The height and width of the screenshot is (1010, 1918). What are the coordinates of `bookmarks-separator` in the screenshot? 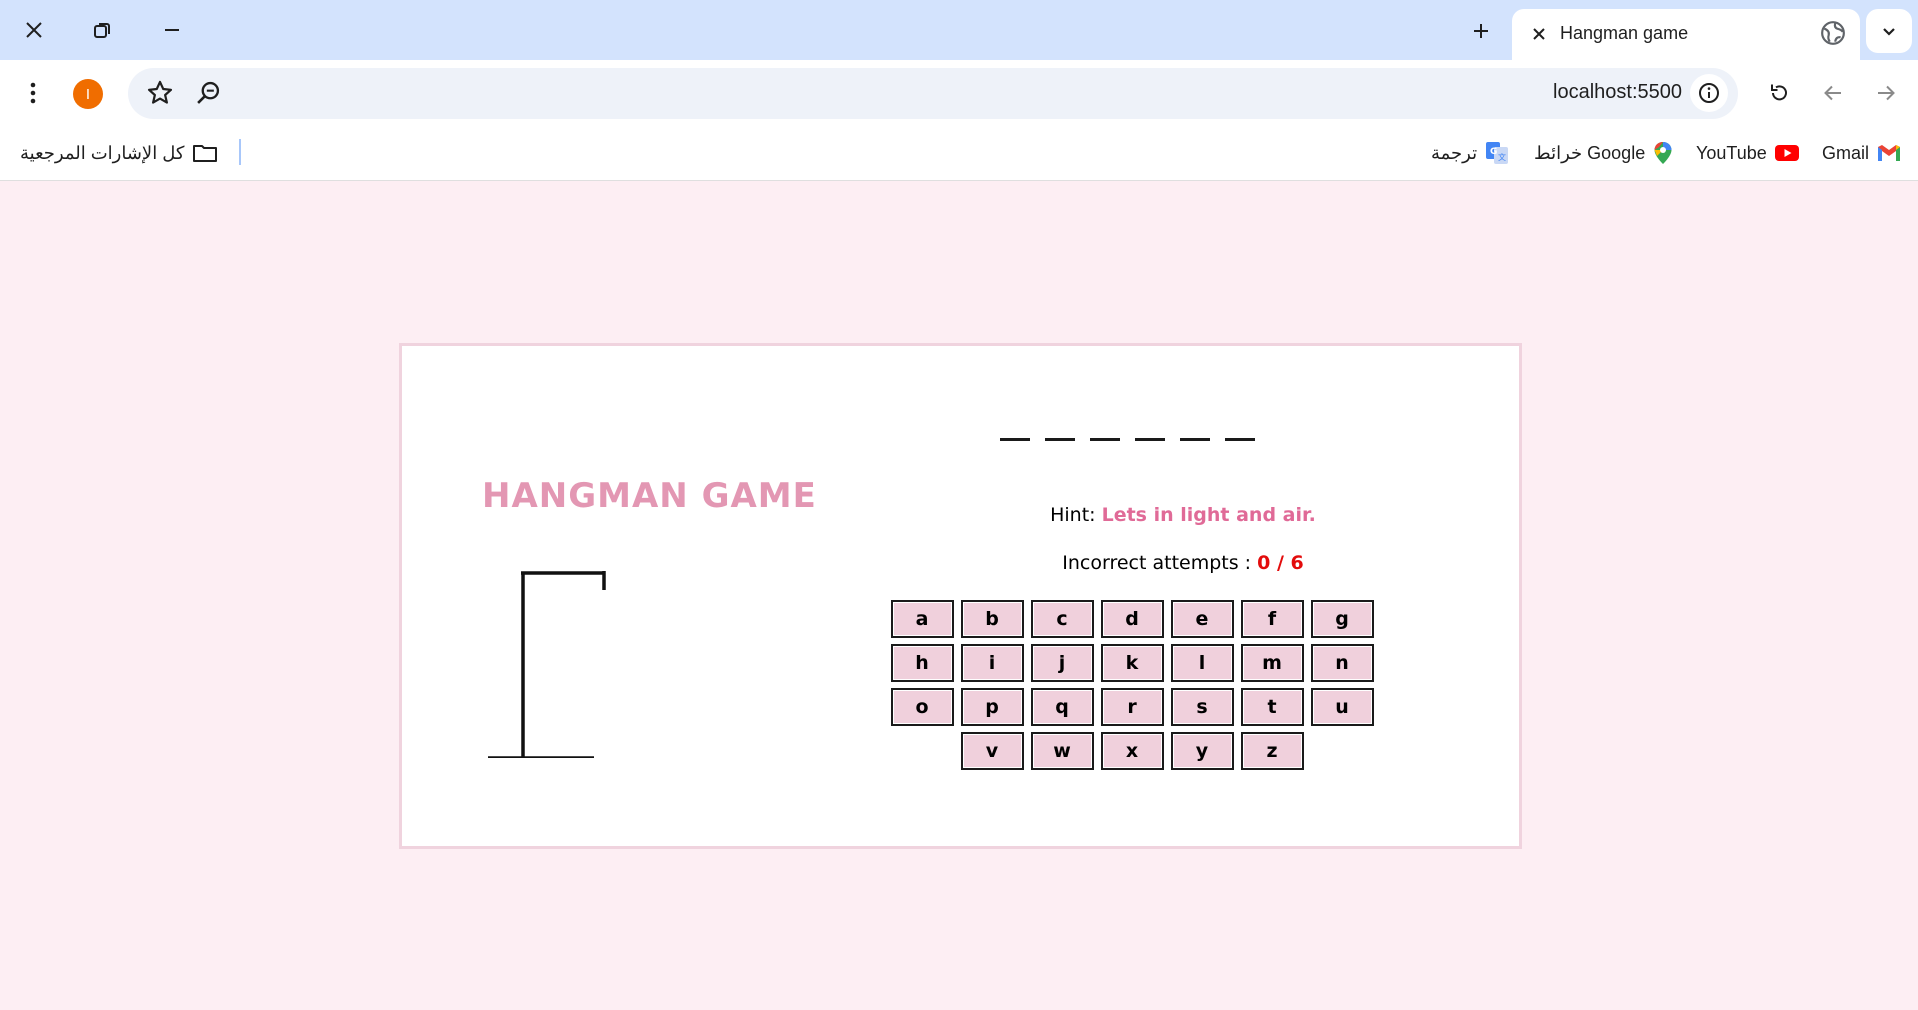 It's located at (240, 152).